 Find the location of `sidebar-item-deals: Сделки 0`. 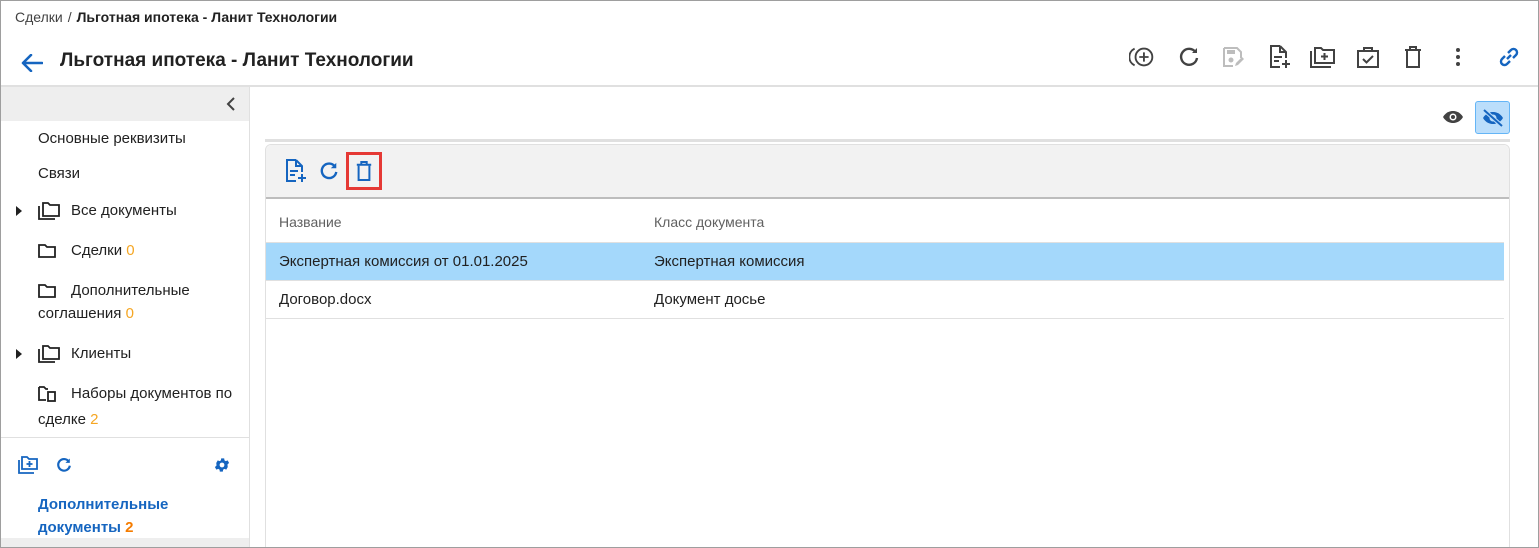

sidebar-item-deals: Сделки 0 is located at coordinates (125, 251).